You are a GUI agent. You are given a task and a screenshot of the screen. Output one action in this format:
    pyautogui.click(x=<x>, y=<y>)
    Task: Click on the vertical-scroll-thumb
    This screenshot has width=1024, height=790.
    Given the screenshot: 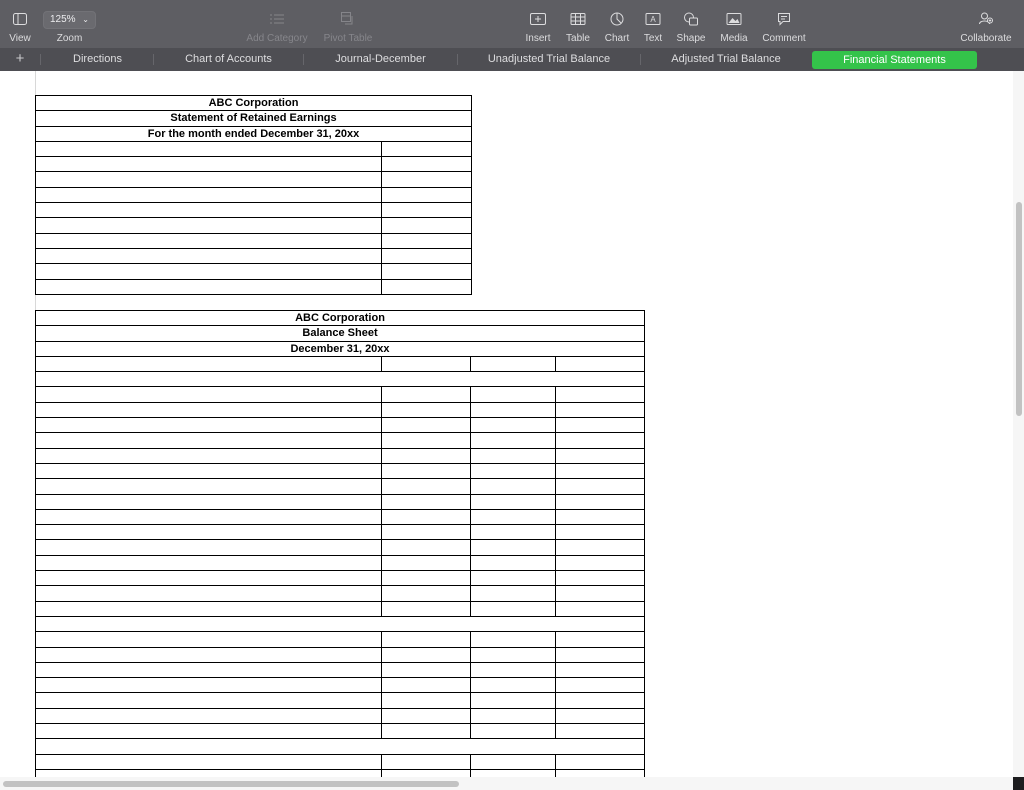 What is the action you would take?
    pyautogui.click(x=1019, y=309)
    